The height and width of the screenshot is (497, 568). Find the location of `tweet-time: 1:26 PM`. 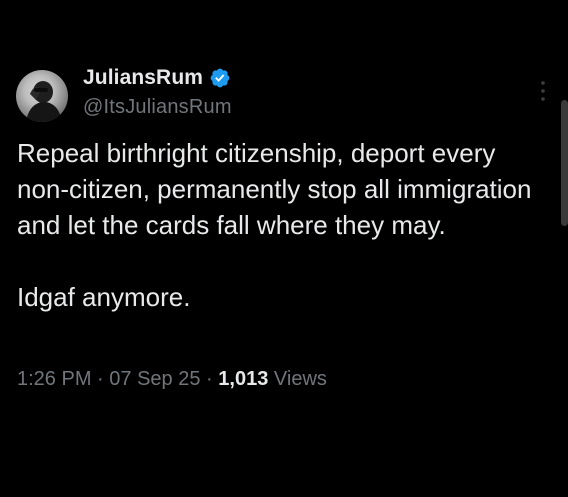

tweet-time: 1:26 PM is located at coordinates (54, 379).